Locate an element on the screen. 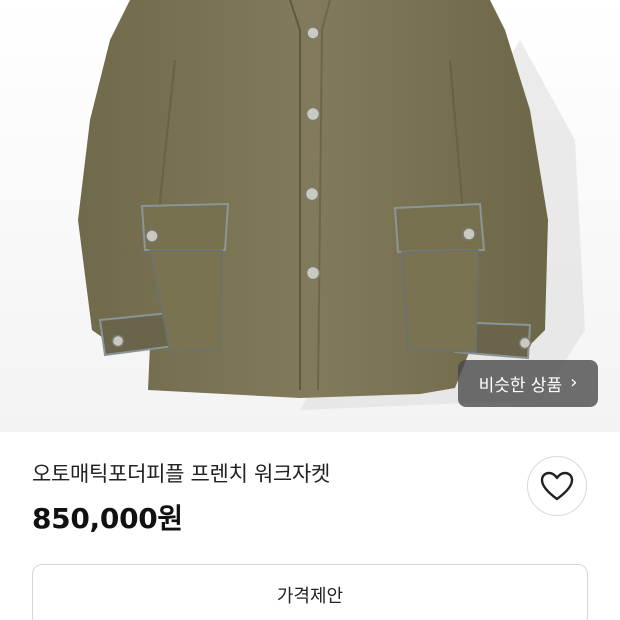 This screenshot has width=620, height=620. like-button is located at coordinates (557, 486).